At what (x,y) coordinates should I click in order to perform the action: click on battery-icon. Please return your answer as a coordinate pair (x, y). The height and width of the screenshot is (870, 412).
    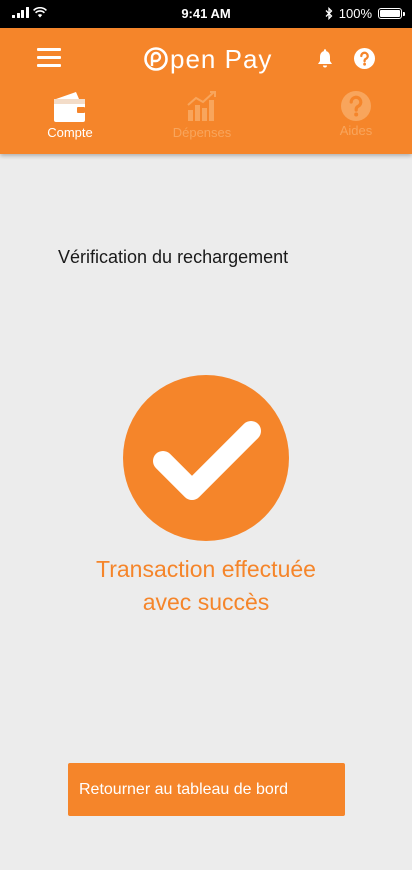
    Looking at the image, I should click on (391, 13).